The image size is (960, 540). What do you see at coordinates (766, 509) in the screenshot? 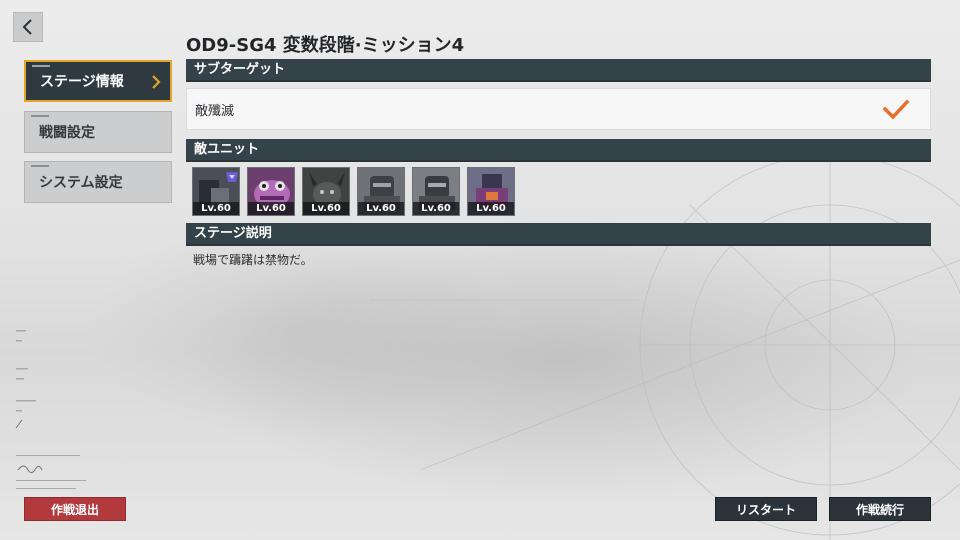
I see `restart-button: リスタート` at bounding box center [766, 509].